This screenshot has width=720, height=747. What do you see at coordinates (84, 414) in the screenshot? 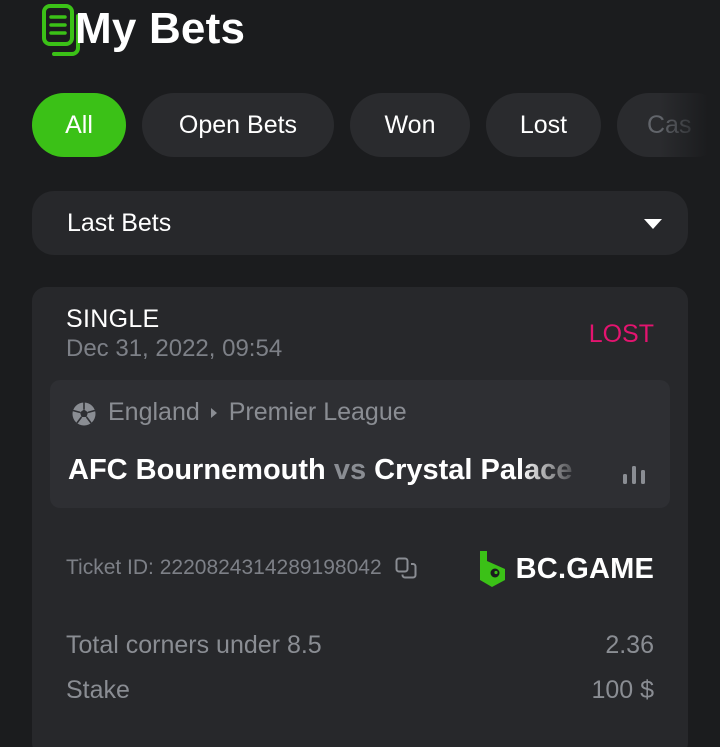
I see `soccer-ball-icon` at bounding box center [84, 414].